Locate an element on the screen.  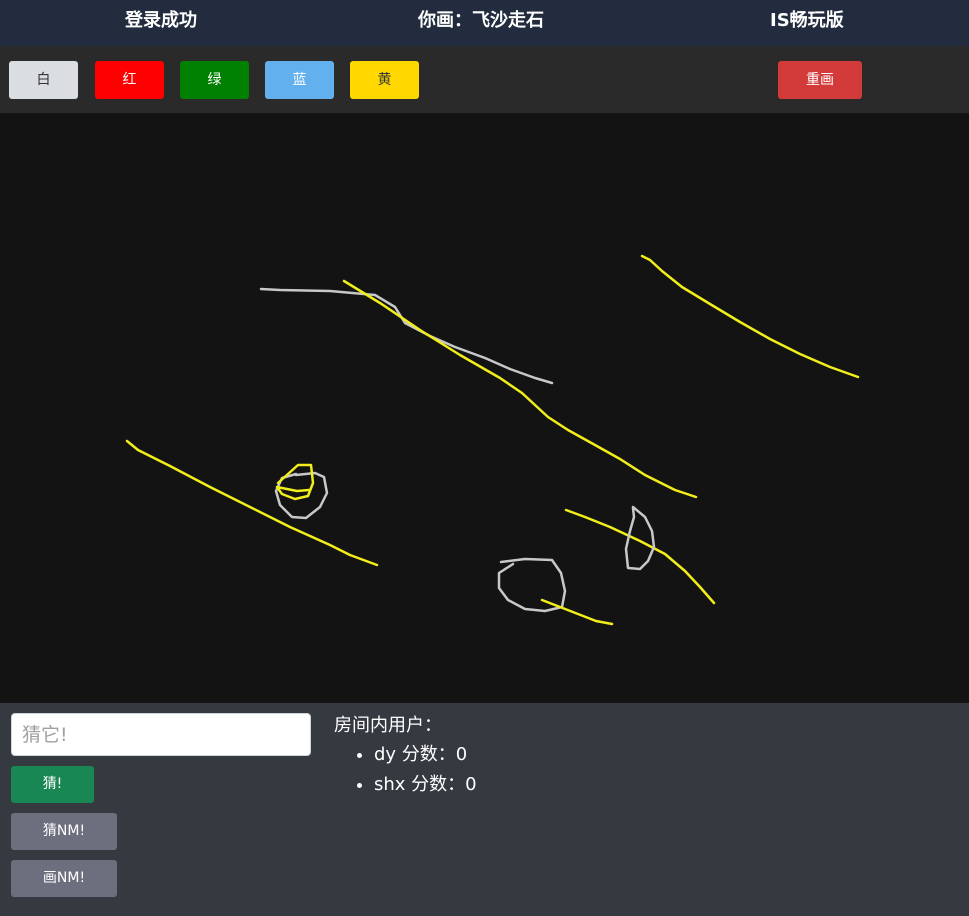
top-header: 登录成功 你画：飞沙走石 IS畅玩版 is located at coordinates (484, 23).